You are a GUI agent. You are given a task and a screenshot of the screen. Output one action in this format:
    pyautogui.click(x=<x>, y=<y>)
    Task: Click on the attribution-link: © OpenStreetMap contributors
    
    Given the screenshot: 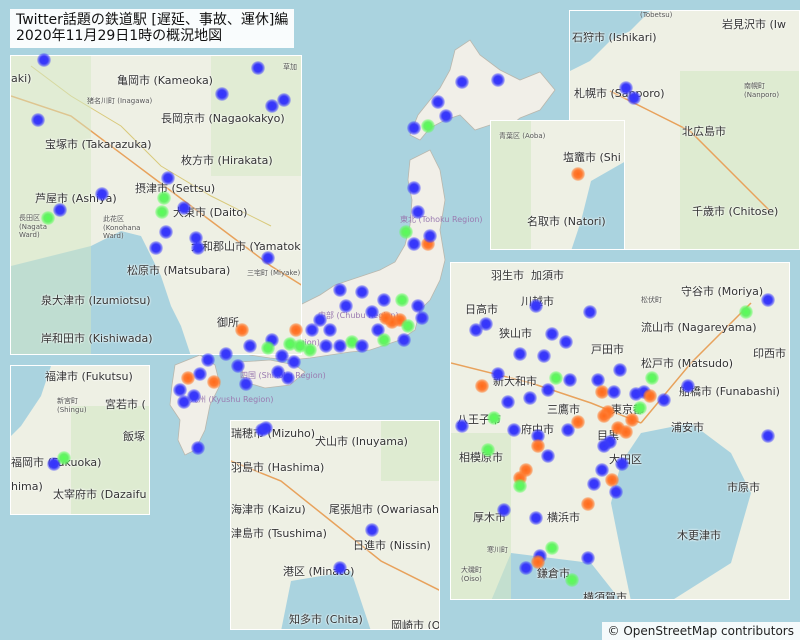 What is the action you would take?
    pyautogui.click(x=700, y=631)
    